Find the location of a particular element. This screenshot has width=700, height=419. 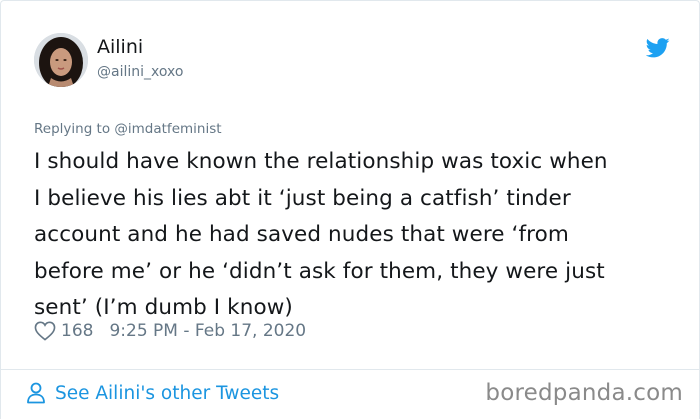

see-other-tweets-label: See Ailini's other Tweets is located at coordinates (167, 393).